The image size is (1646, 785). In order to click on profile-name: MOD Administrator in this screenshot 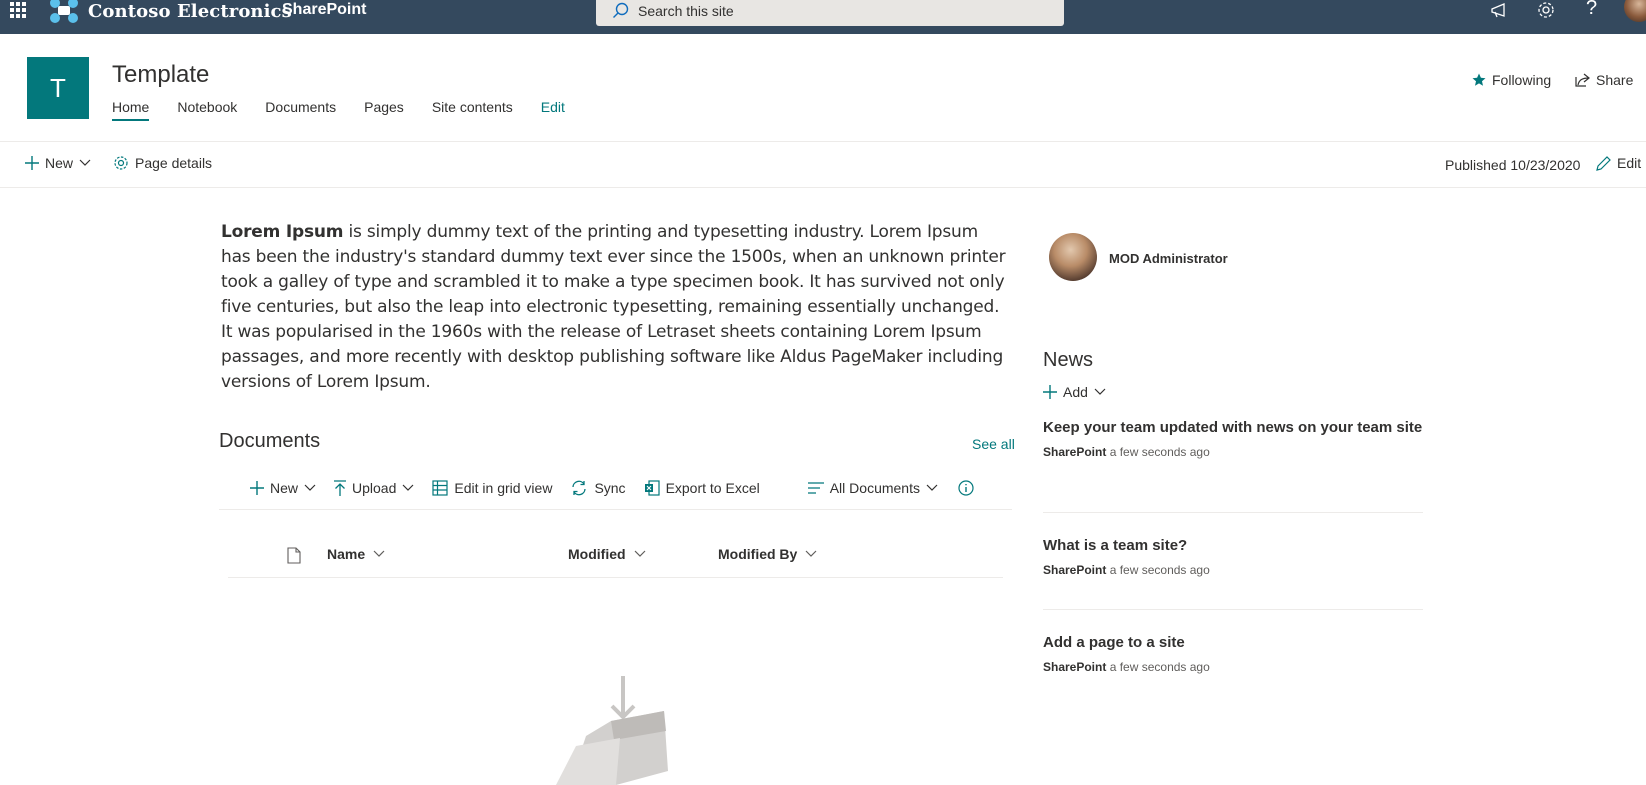, I will do `click(1168, 258)`.